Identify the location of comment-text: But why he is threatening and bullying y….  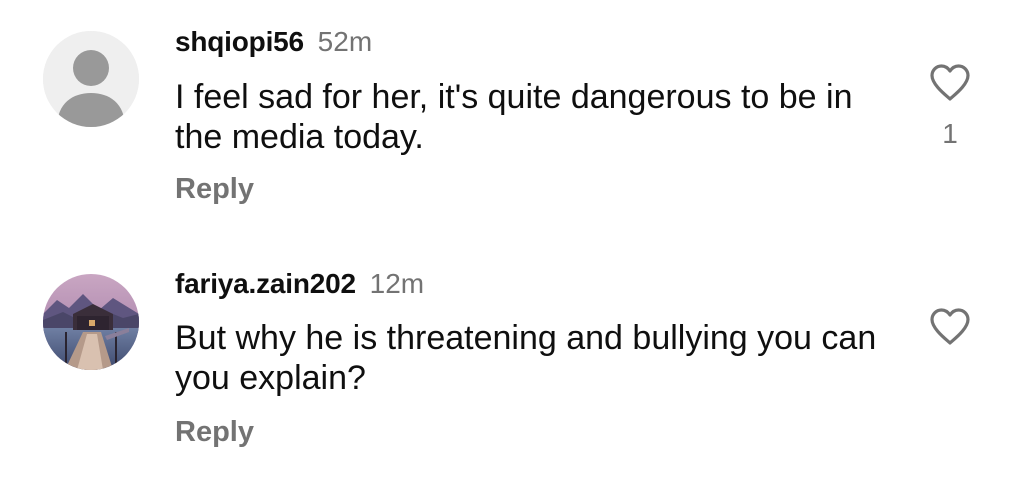
(526, 358).